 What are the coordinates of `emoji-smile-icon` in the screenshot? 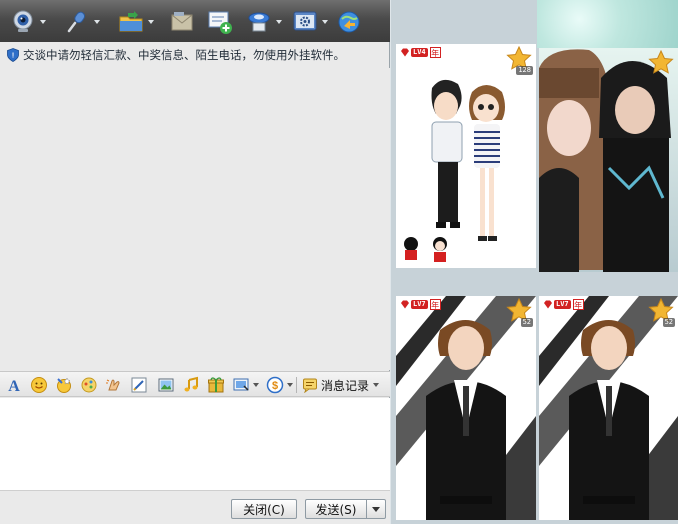 It's located at (39, 385).